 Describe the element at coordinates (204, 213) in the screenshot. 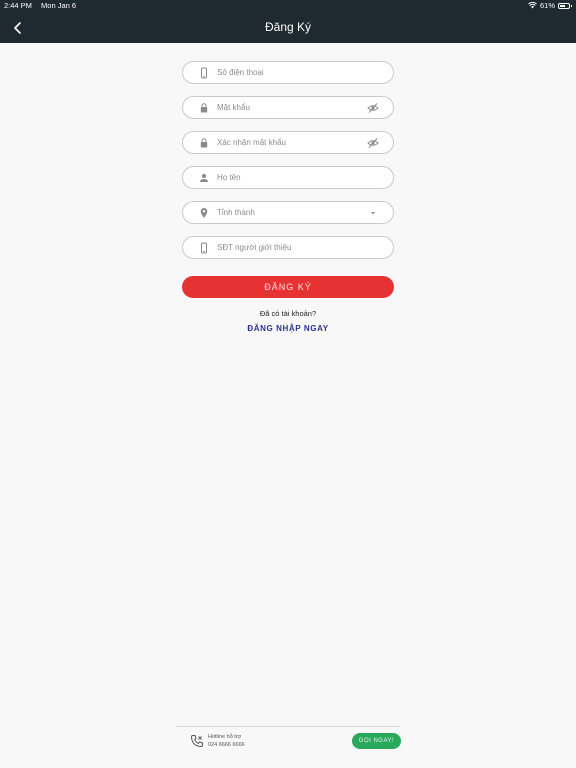

I see `location-pin-icon` at that location.